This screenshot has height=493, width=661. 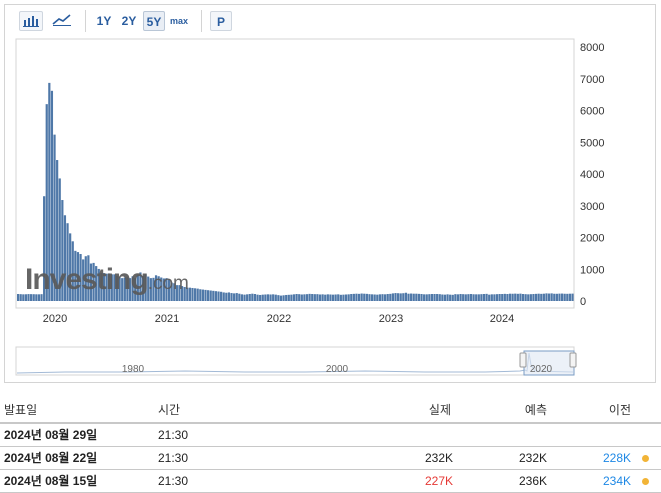 What do you see at coordinates (440, 410) in the screenshot?
I see `header-actual: 실제` at bounding box center [440, 410].